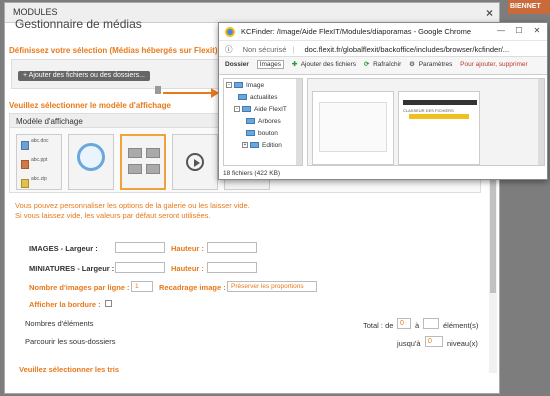 The image size is (550, 396). Describe the element at coordinates (79, 287) in the screenshot. I see `images-per-row-label: Nombre d'images par ligne :` at that location.